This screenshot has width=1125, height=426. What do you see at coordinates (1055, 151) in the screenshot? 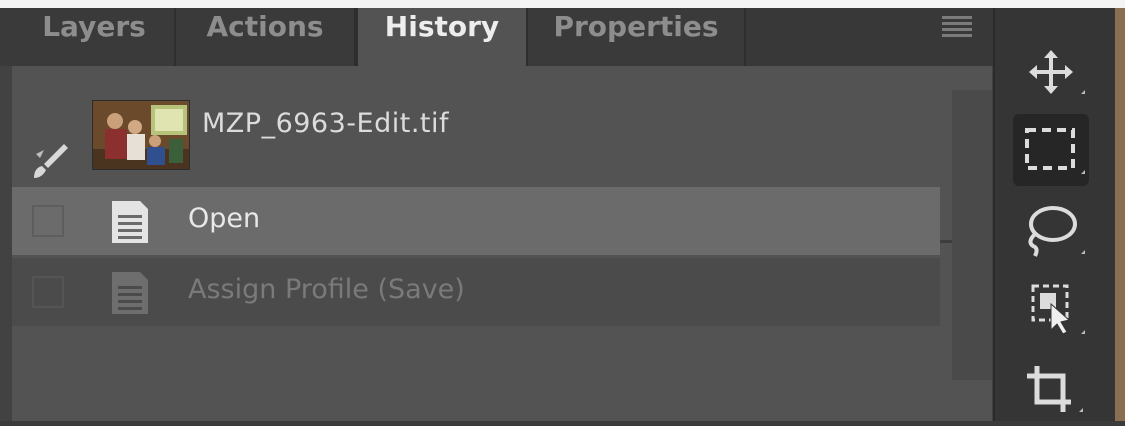
I see `marquee-icon` at bounding box center [1055, 151].